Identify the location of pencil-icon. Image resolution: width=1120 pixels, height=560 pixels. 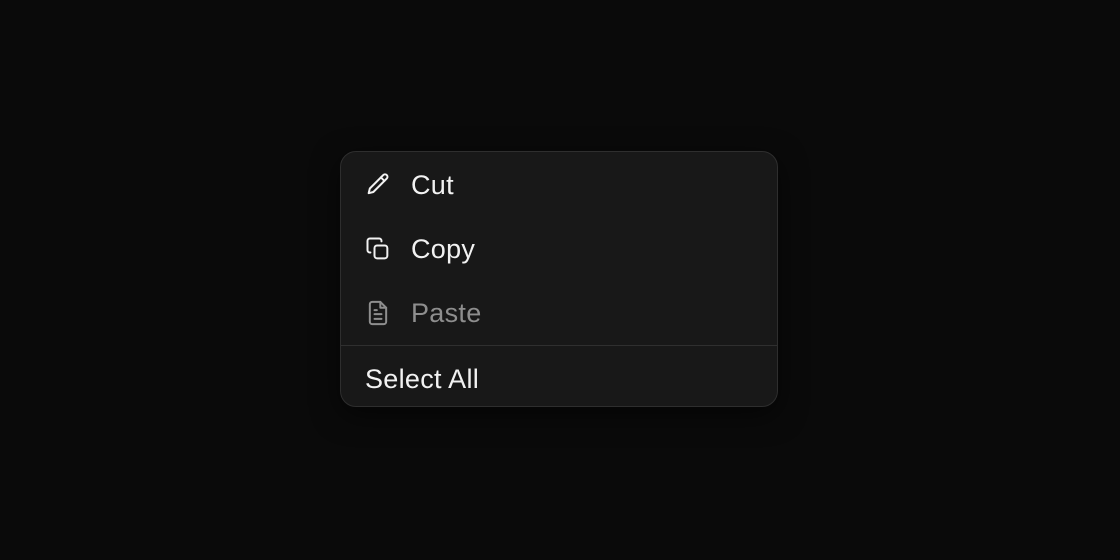
(378, 185).